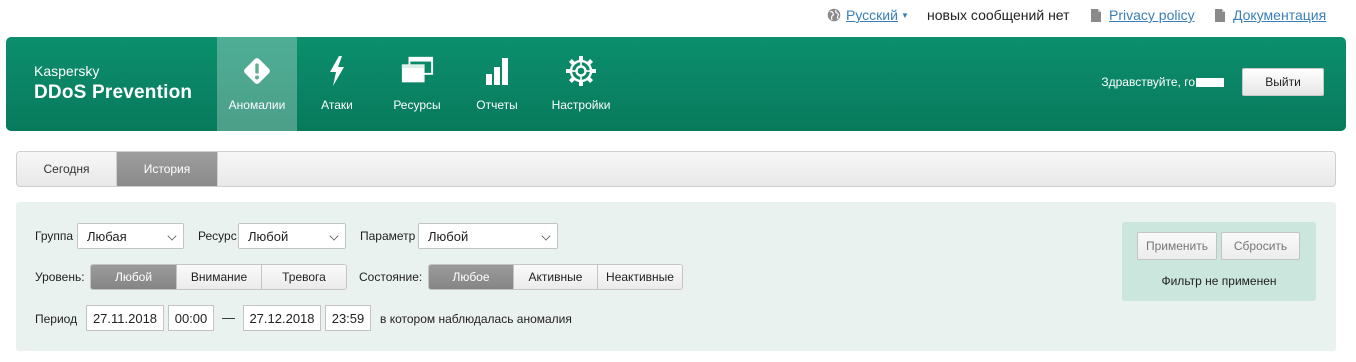 Image resolution: width=1356 pixels, height=362 pixels. I want to click on state-option-any: Любое, so click(471, 277).